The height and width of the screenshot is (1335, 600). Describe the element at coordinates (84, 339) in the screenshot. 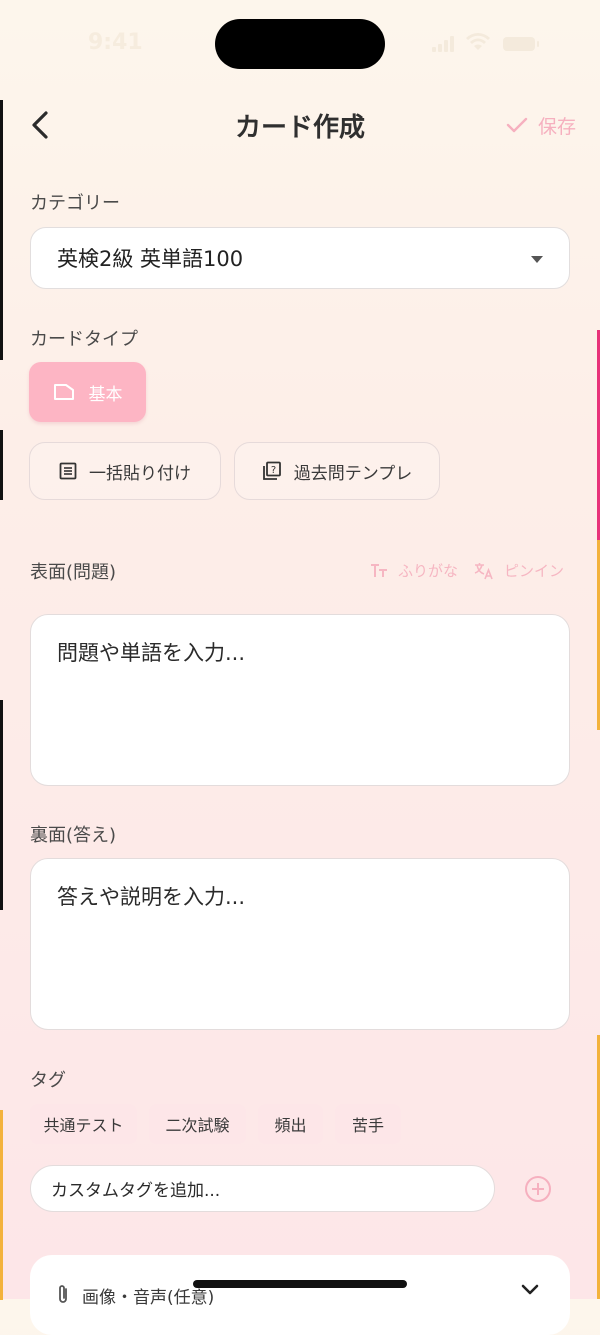

I see `card-type-label: カードタイプ` at that location.